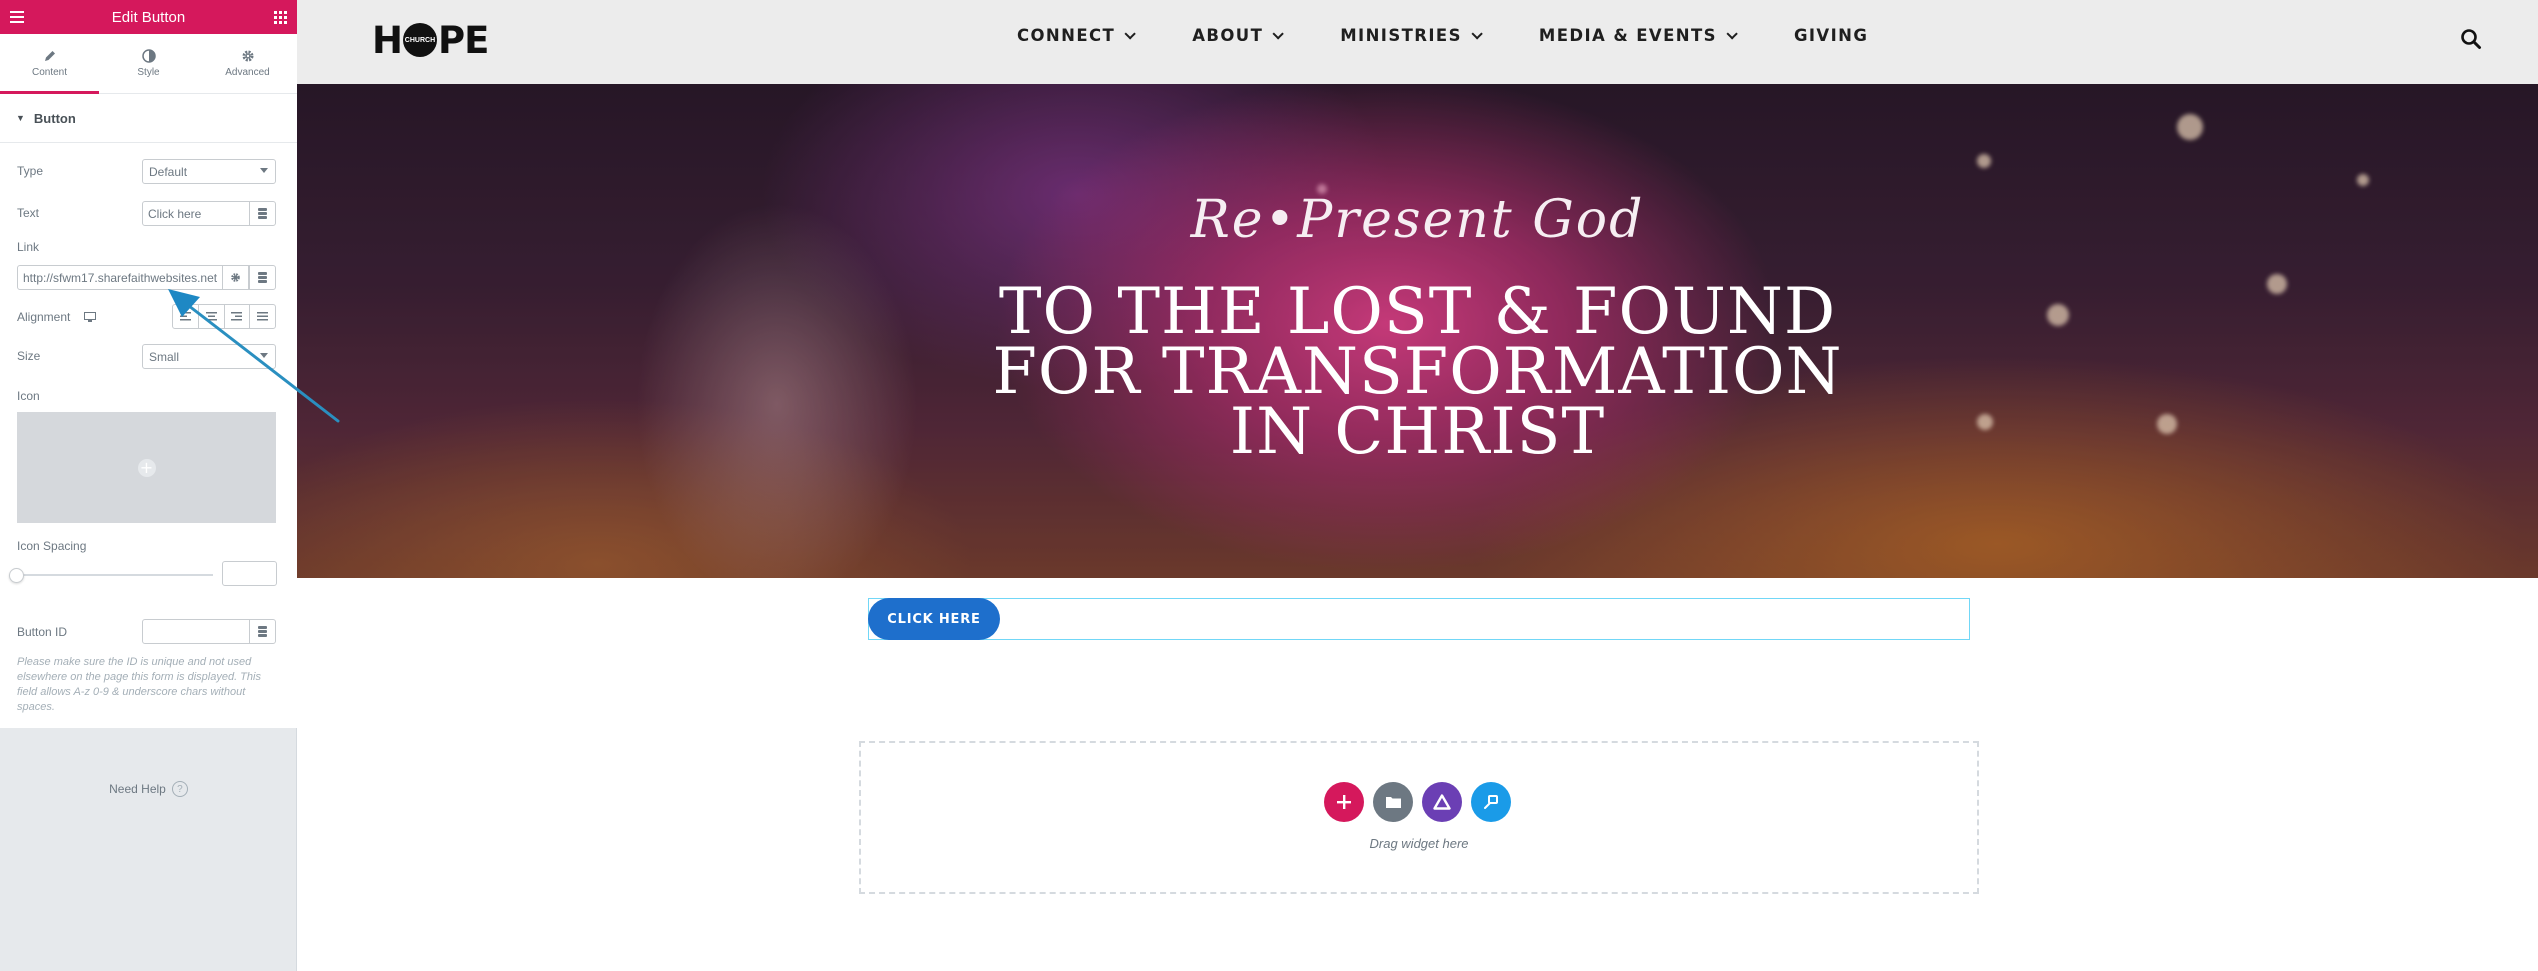 The image size is (2538, 971). What do you see at coordinates (1401, 35) in the screenshot?
I see `nav-label: MINISTRIES` at bounding box center [1401, 35].